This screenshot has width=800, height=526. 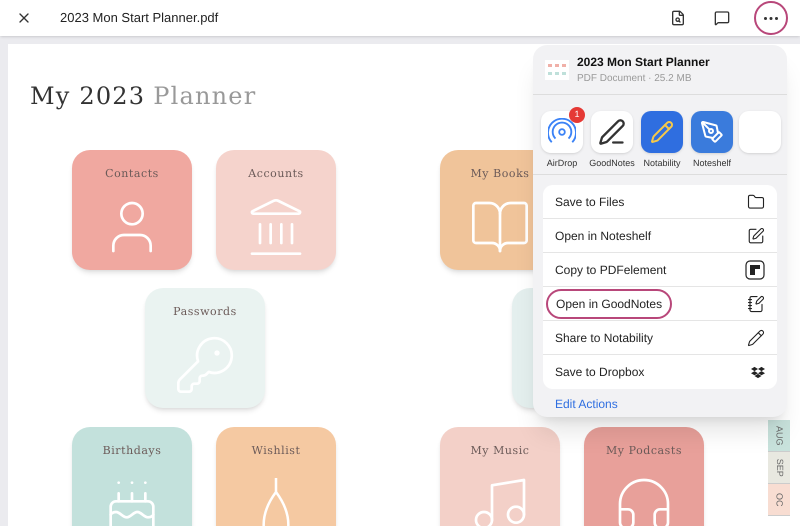 I want to click on notes-pen-app-icon, so click(x=612, y=132).